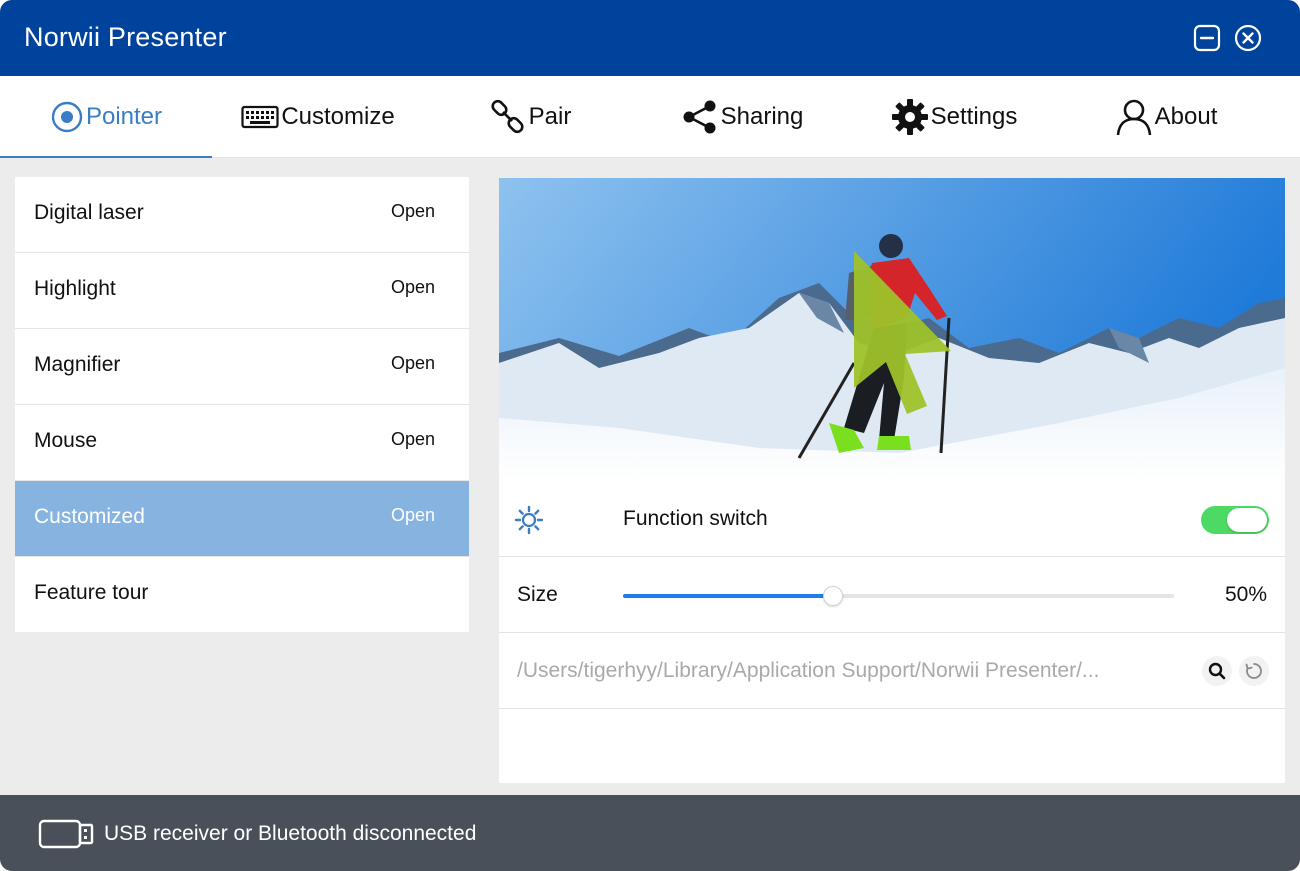 The width and height of the screenshot is (1300, 871). Describe the element at coordinates (833, 596) in the screenshot. I see `size-slider-thumb` at that location.